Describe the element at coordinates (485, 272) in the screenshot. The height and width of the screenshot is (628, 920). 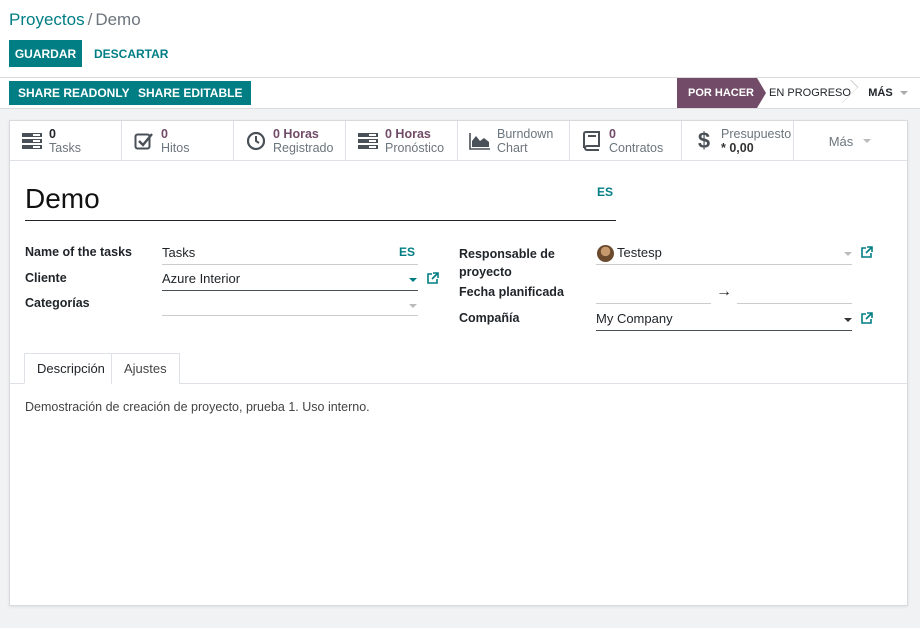
I see `manager-label-line-2: proyecto` at that location.